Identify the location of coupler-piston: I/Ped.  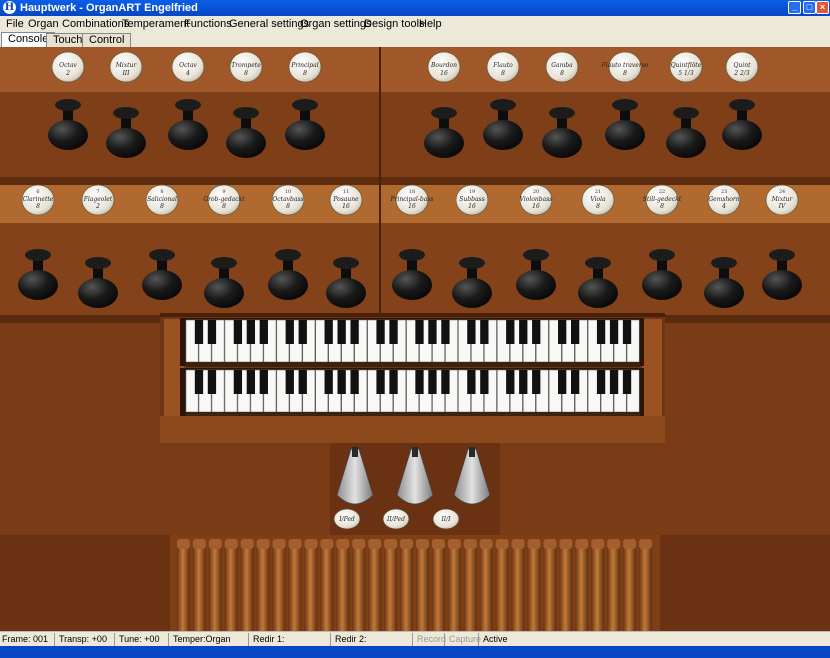
(347, 519).